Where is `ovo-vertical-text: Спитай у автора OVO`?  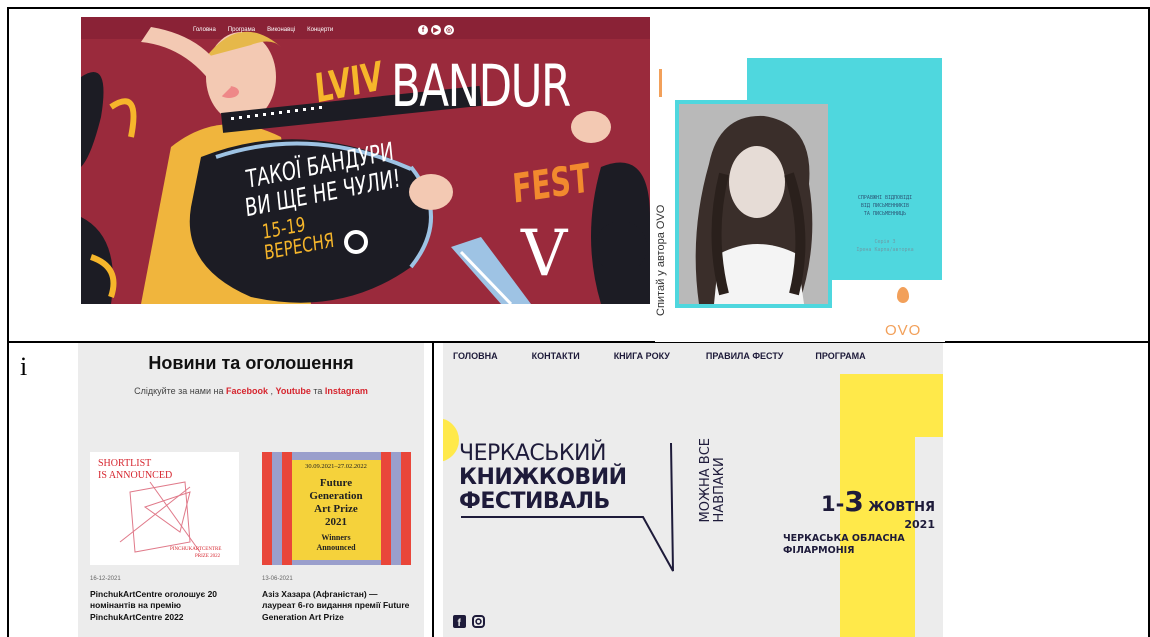 ovo-vertical-text: Спитай у автора OVO is located at coordinates (661, 260).